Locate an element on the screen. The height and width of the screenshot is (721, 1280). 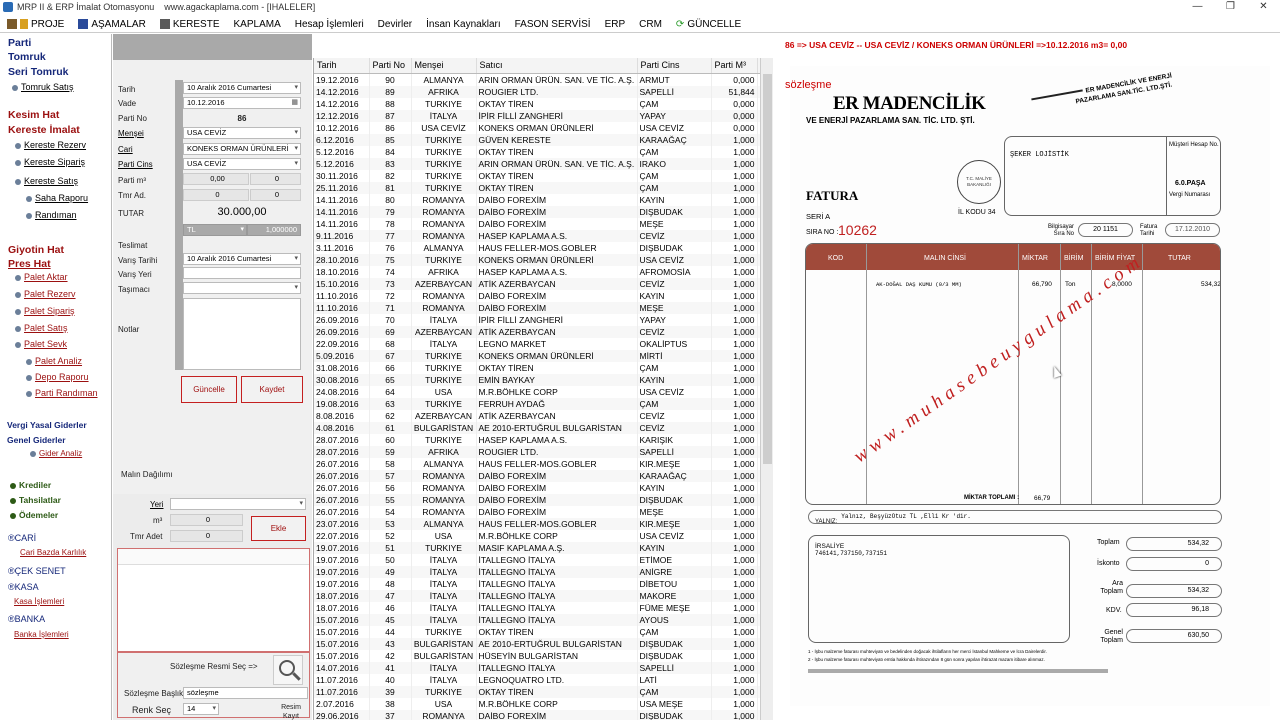
parti-cins-link: Parti Cins is located at coordinates (135, 164).